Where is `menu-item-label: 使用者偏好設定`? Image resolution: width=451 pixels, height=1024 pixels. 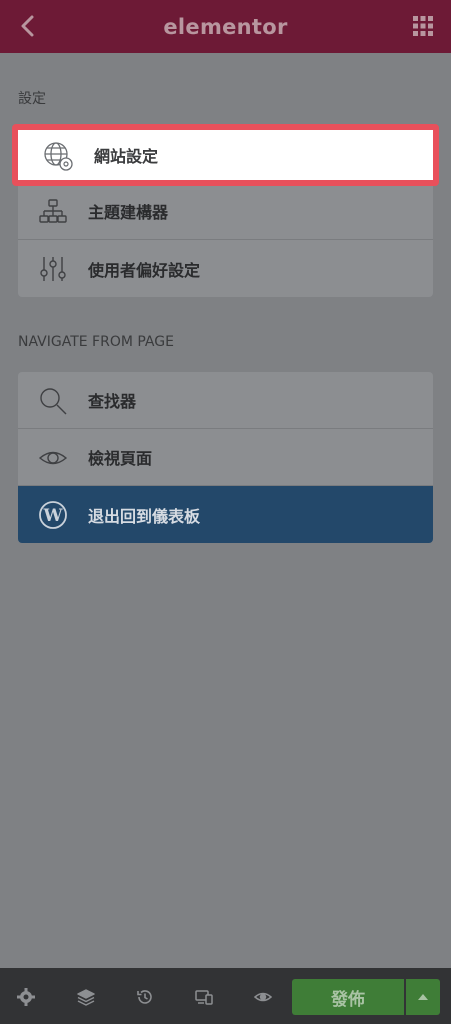 menu-item-label: 使用者偏好設定 is located at coordinates (144, 270).